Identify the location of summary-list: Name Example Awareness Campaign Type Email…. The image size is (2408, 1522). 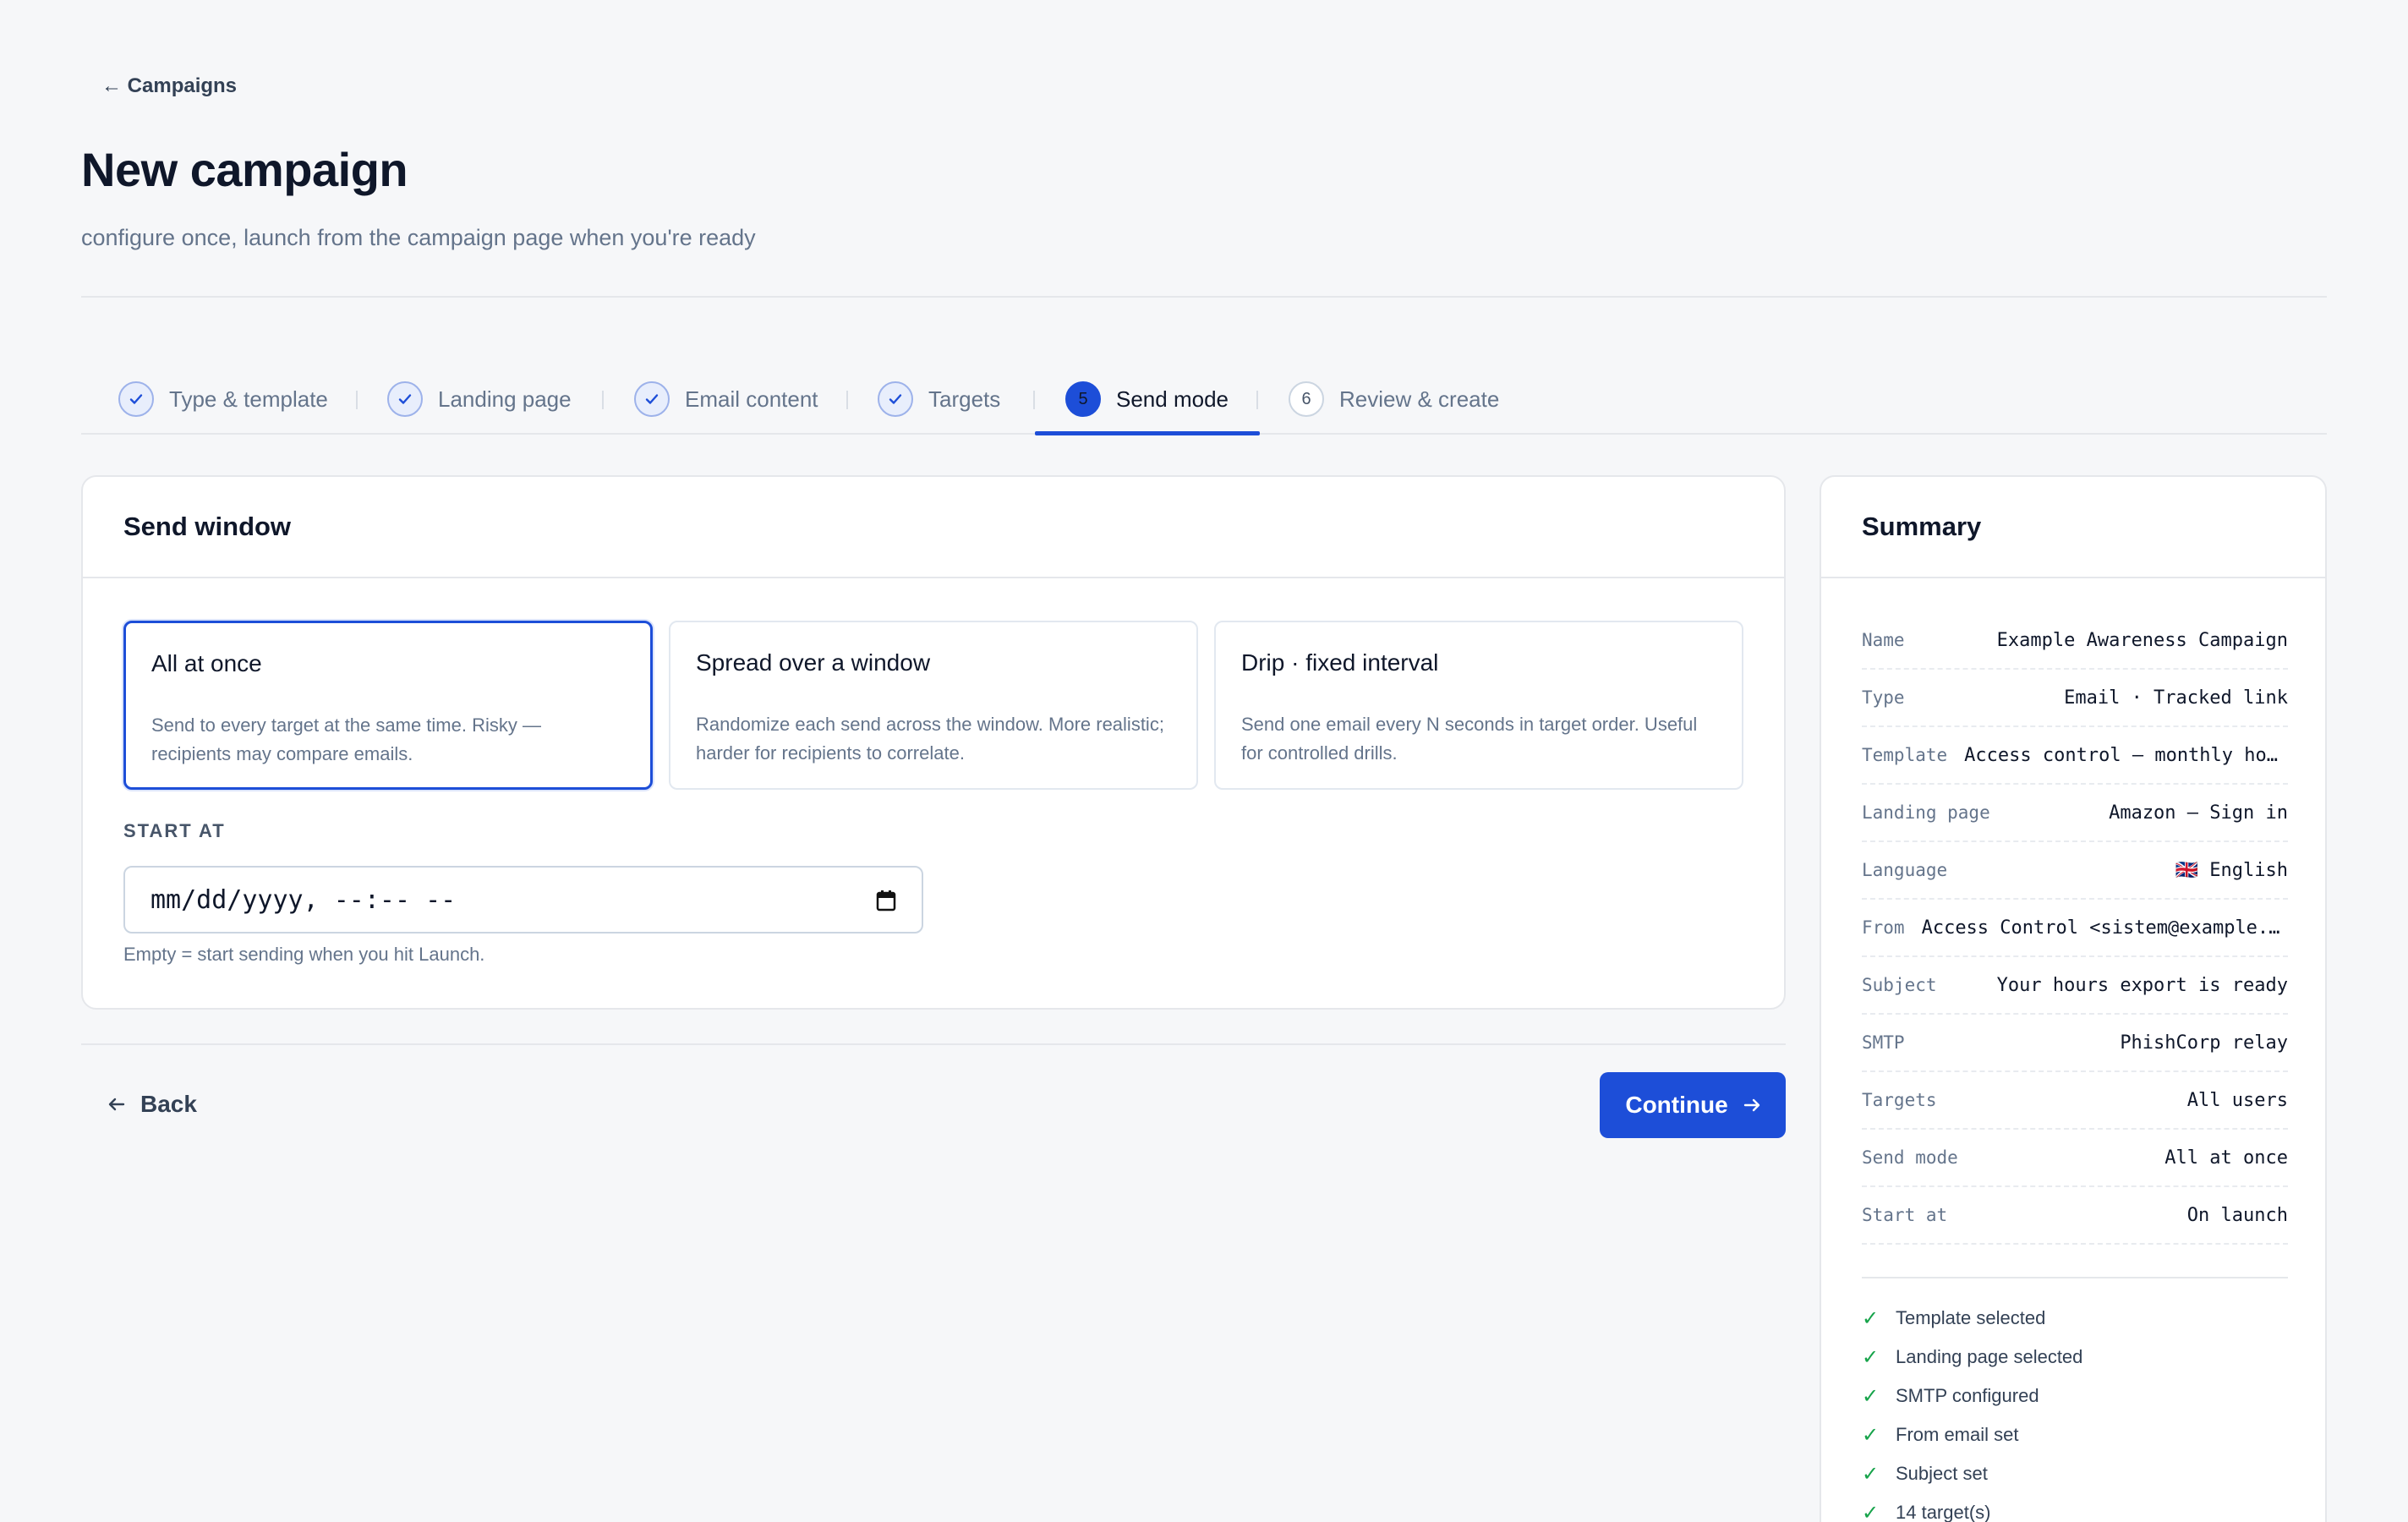
(2075, 928).